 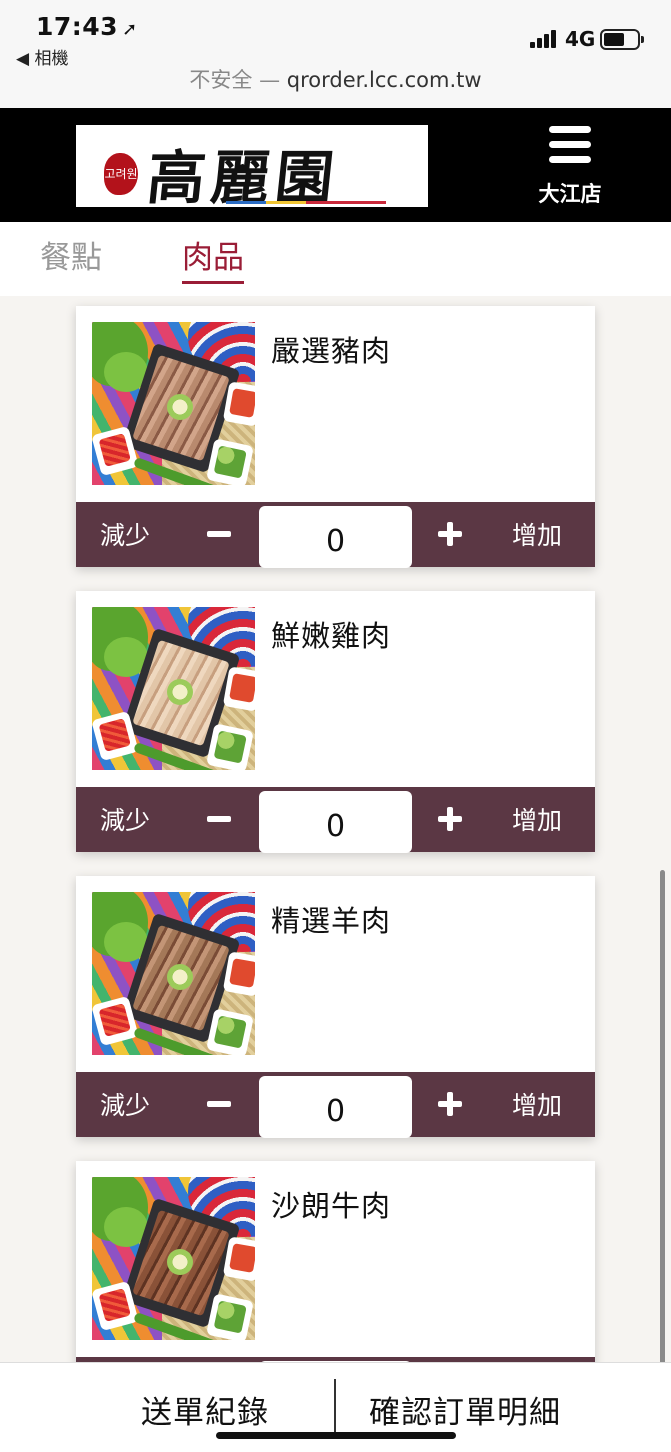 What do you see at coordinates (121, 174) in the screenshot?
I see `logo-seal: 고려원` at bounding box center [121, 174].